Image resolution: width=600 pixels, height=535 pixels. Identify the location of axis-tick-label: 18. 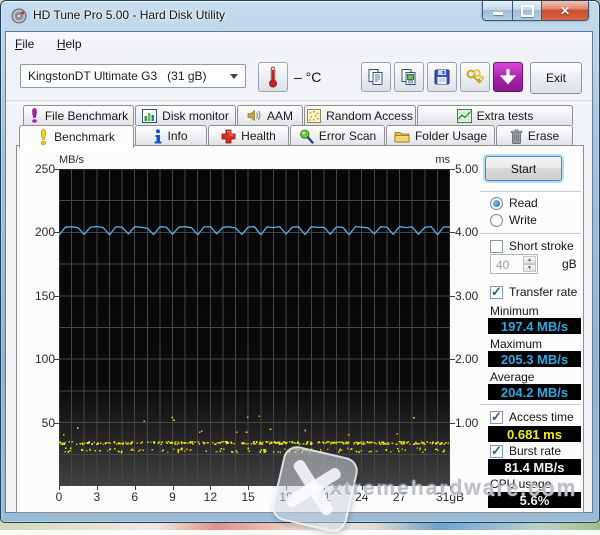
(286, 497).